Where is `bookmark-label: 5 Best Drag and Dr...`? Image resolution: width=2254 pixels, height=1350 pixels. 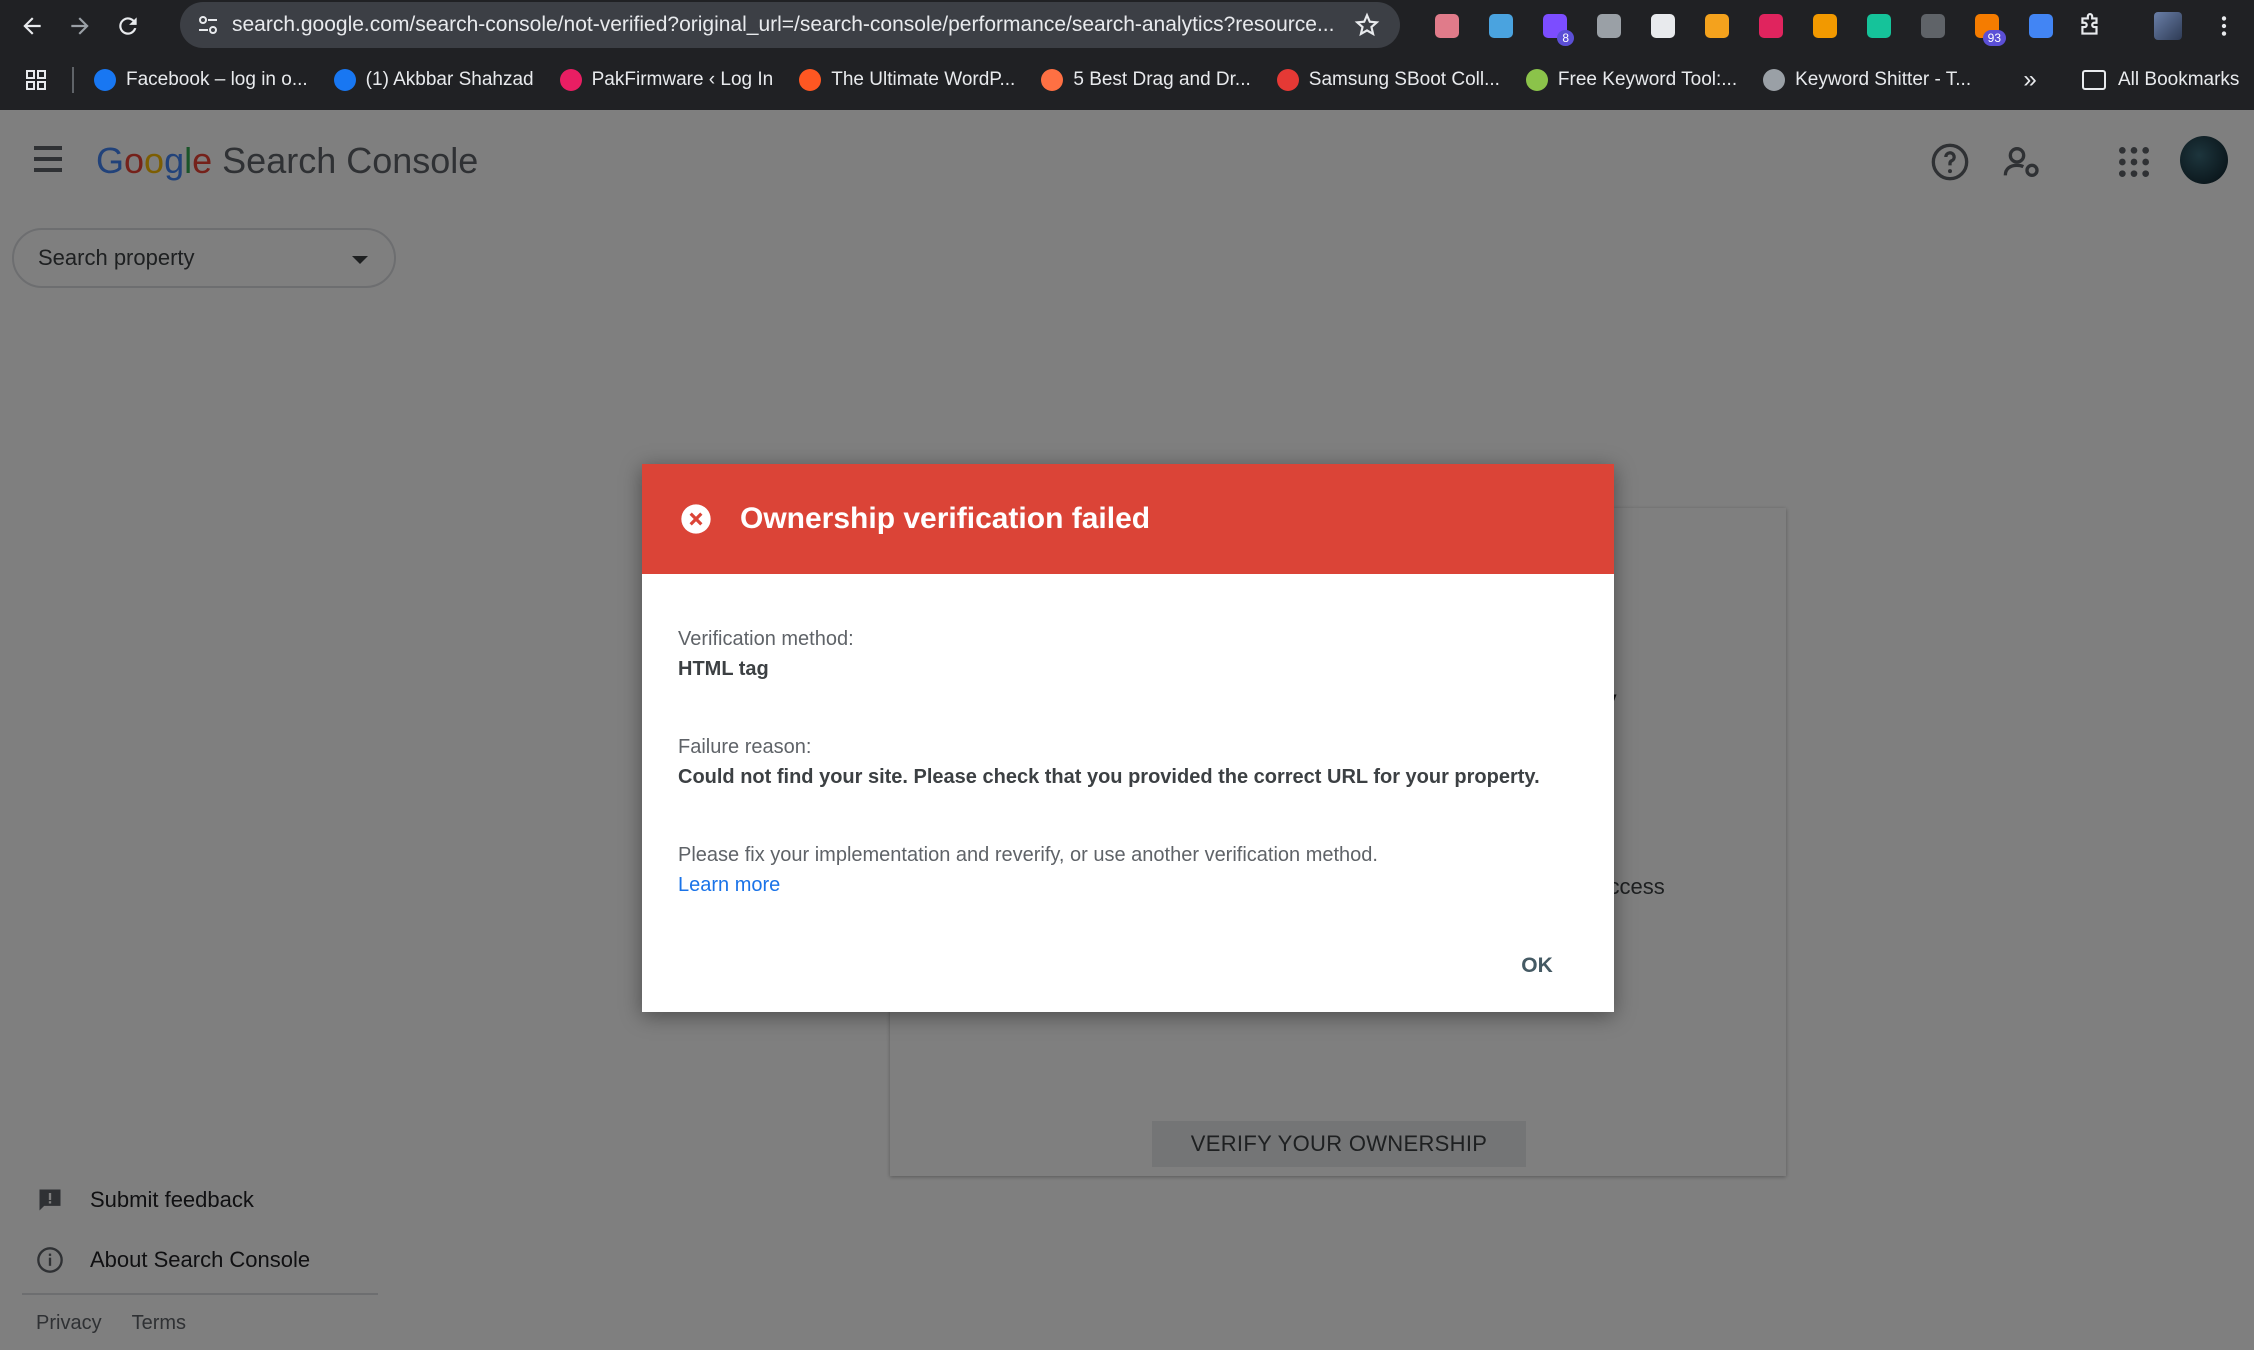
bookmark-label: 5 Best Drag and Dr... is located at coordinates (1162, 79).